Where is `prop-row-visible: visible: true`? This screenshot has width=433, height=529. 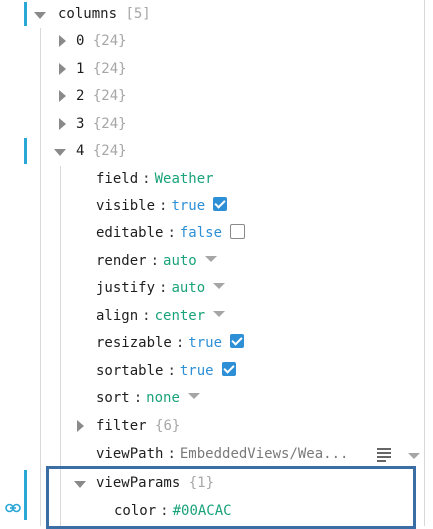 prop-row-visible: visible: true is located at coordinates (162, 206).